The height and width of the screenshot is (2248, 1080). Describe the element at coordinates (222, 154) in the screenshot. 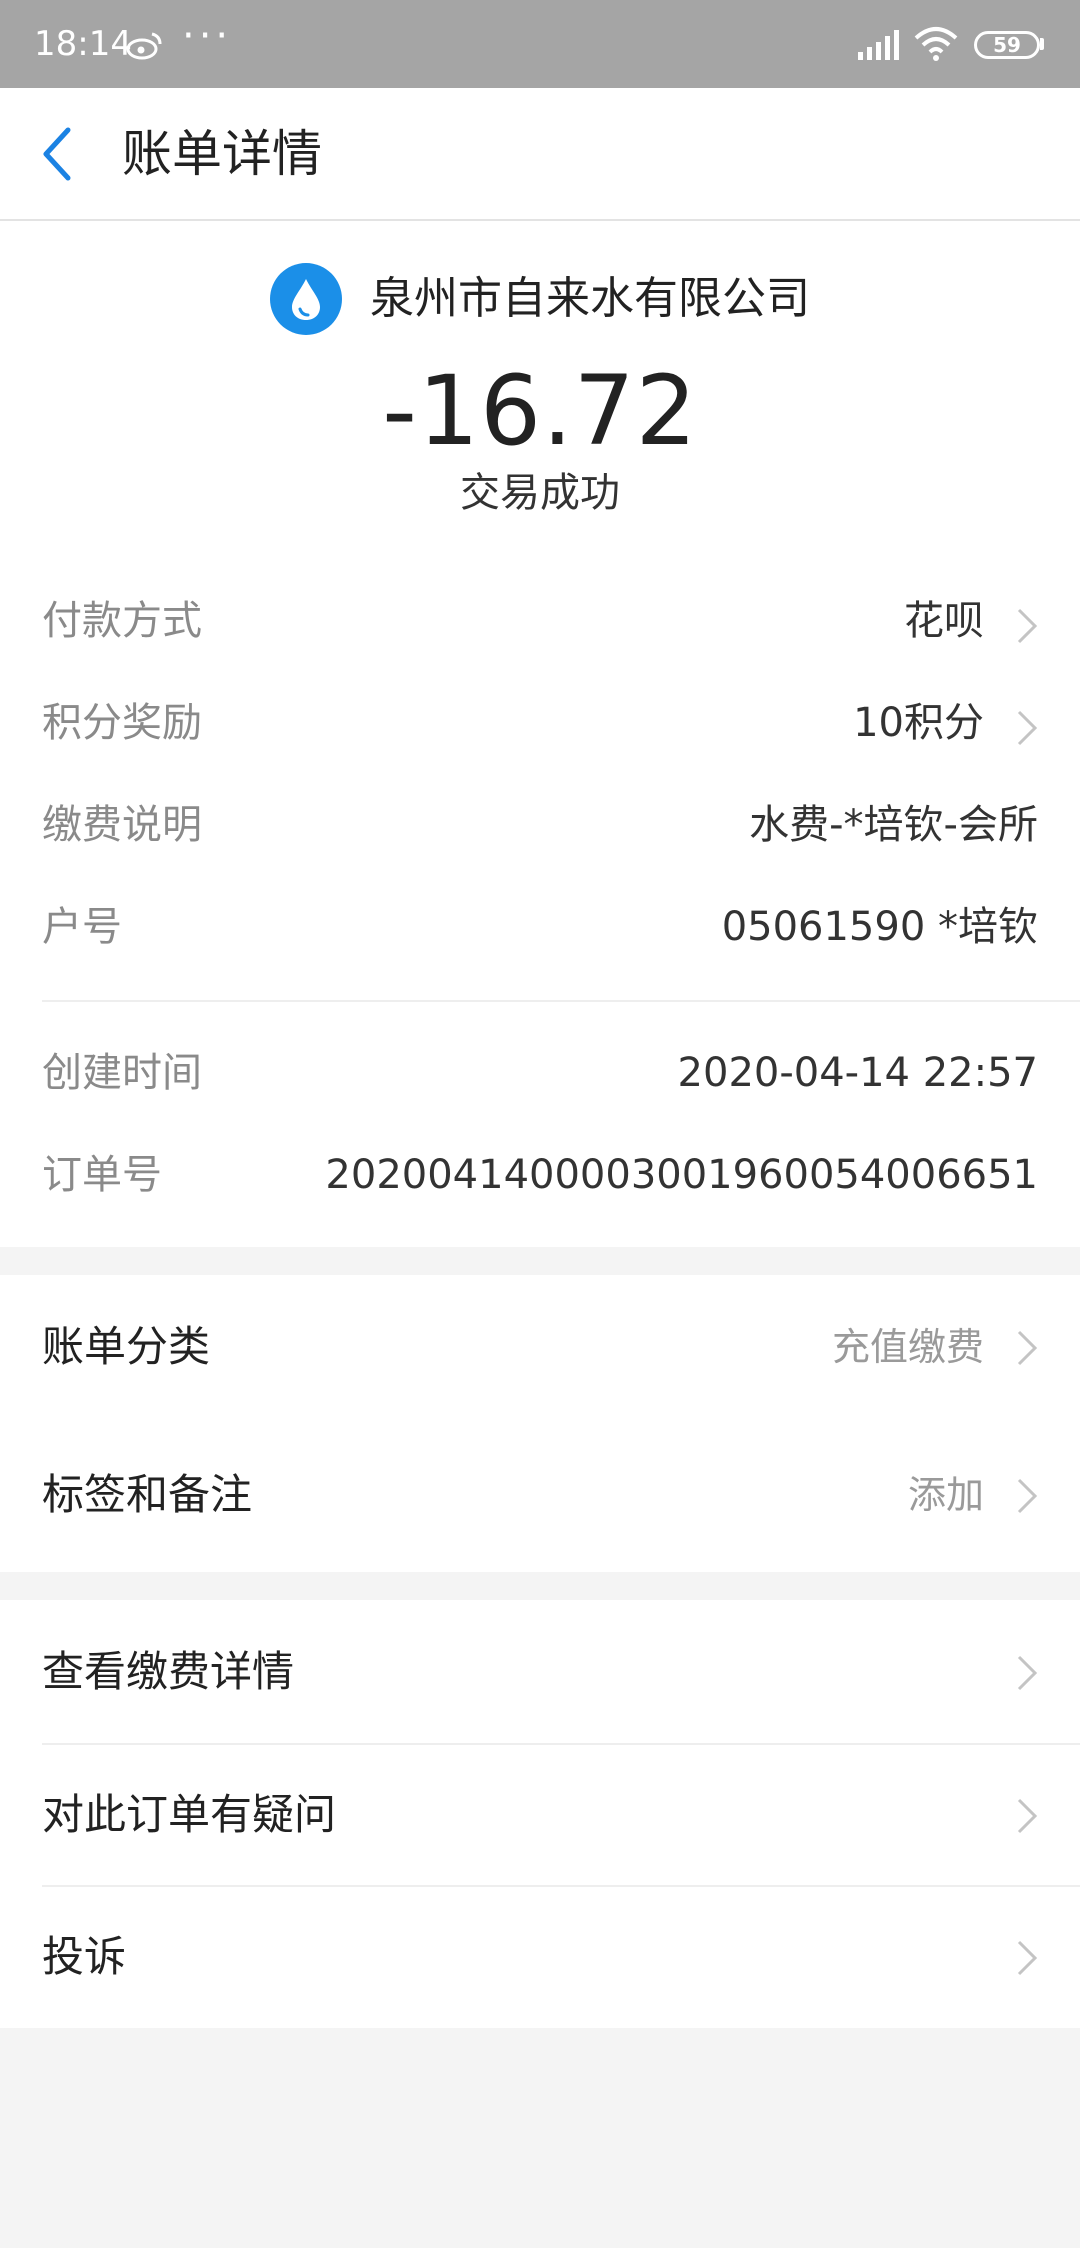

I see `page-title: 账单详情` at that location.